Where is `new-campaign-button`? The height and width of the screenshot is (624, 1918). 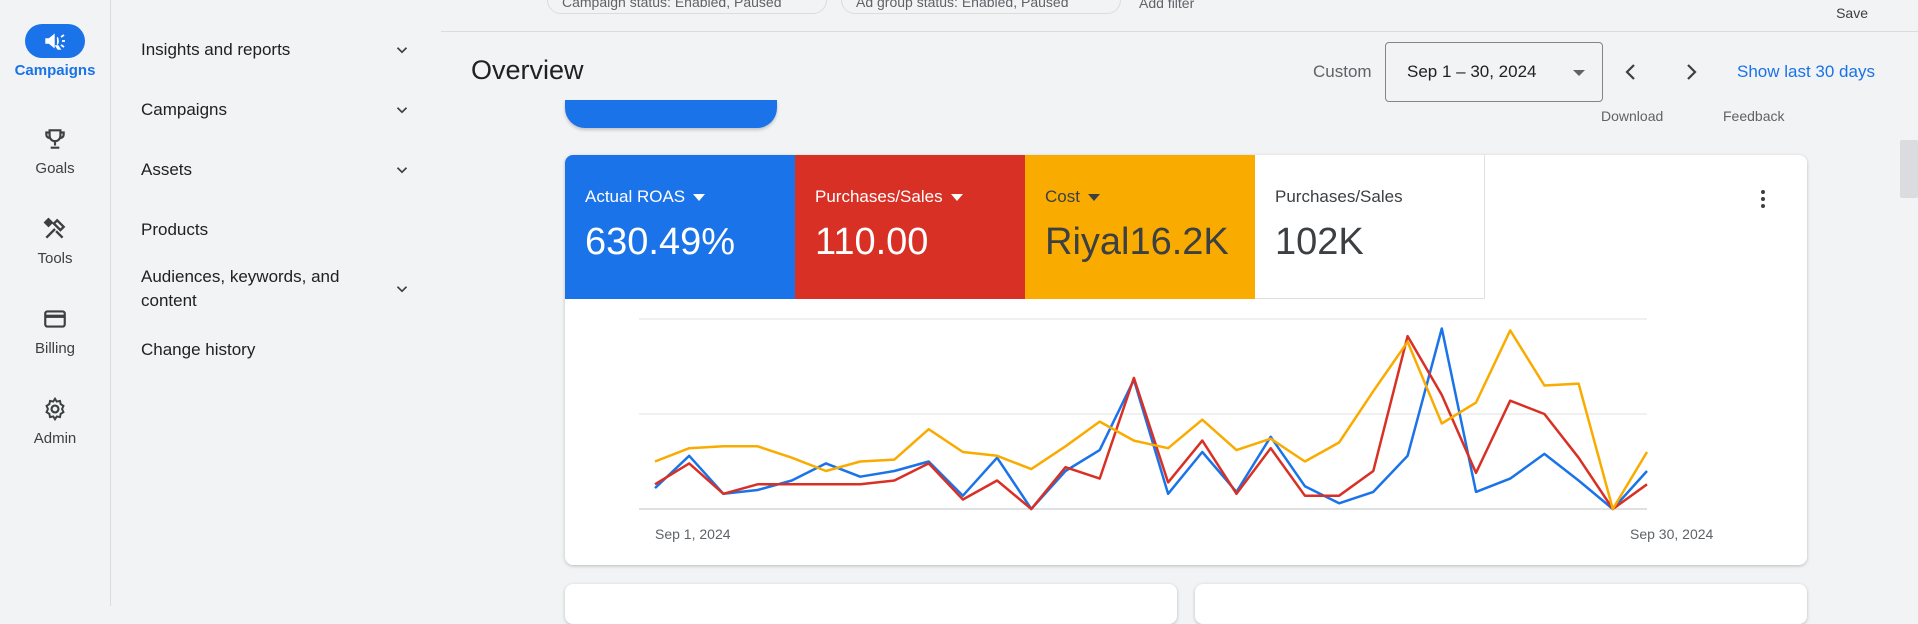 new-campaign-button is located at coordinates (671, 114).